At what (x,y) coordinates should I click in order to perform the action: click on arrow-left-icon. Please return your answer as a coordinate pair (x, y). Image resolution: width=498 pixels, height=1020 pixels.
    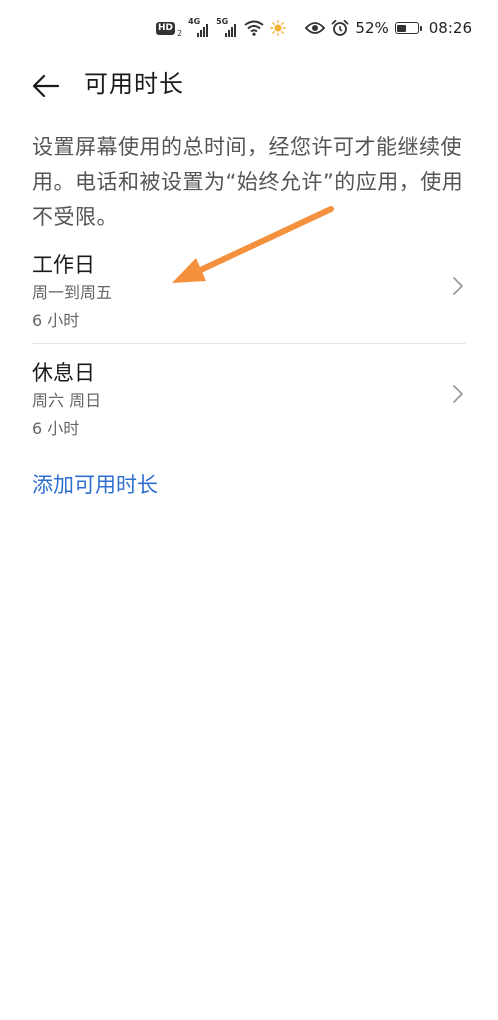
    Looking at the image, I should click on (46, 86).